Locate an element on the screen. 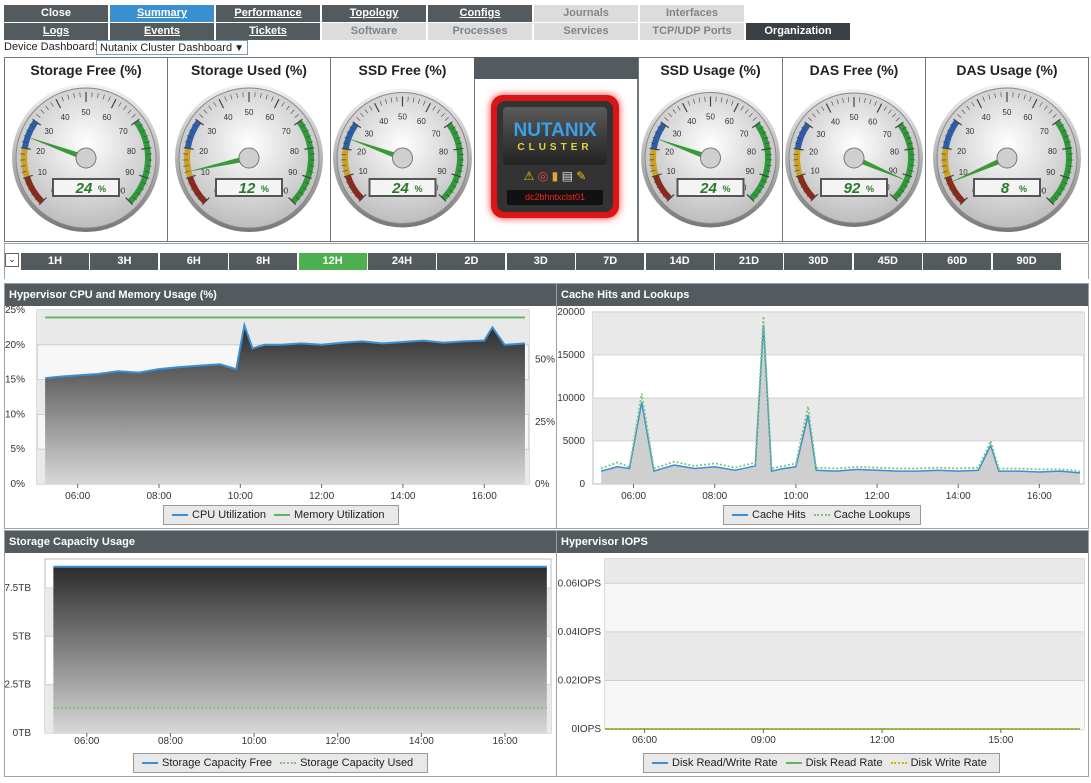  warning-icon: ⚠ is located at coordinates (529, 176).